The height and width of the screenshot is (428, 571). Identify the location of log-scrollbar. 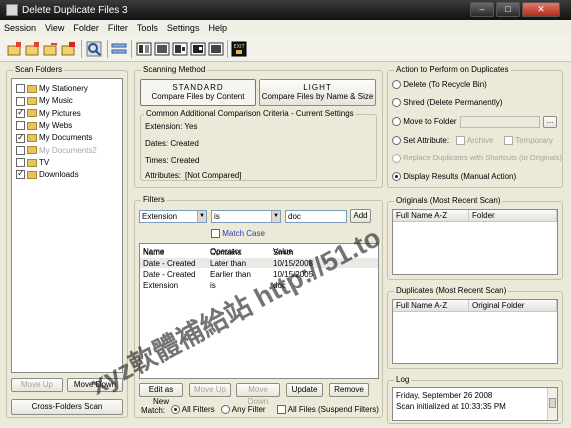
(552, 404).